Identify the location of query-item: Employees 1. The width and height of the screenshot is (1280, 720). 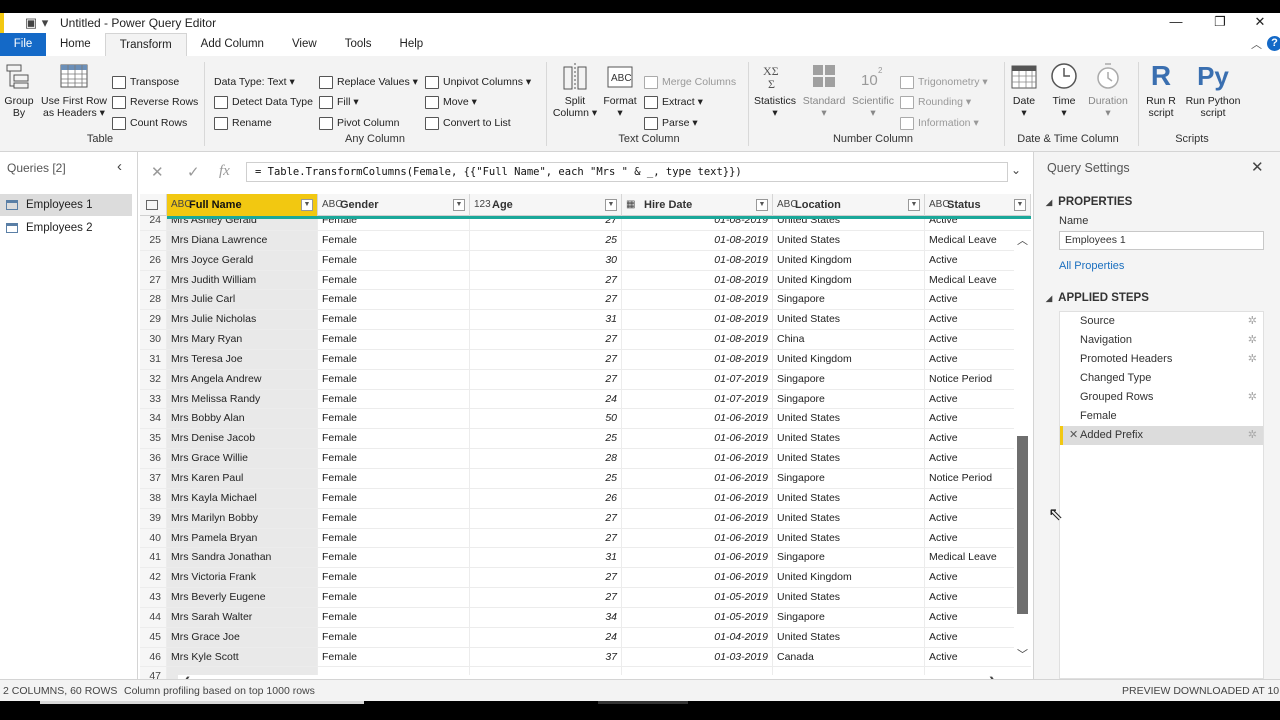
(66, 205).